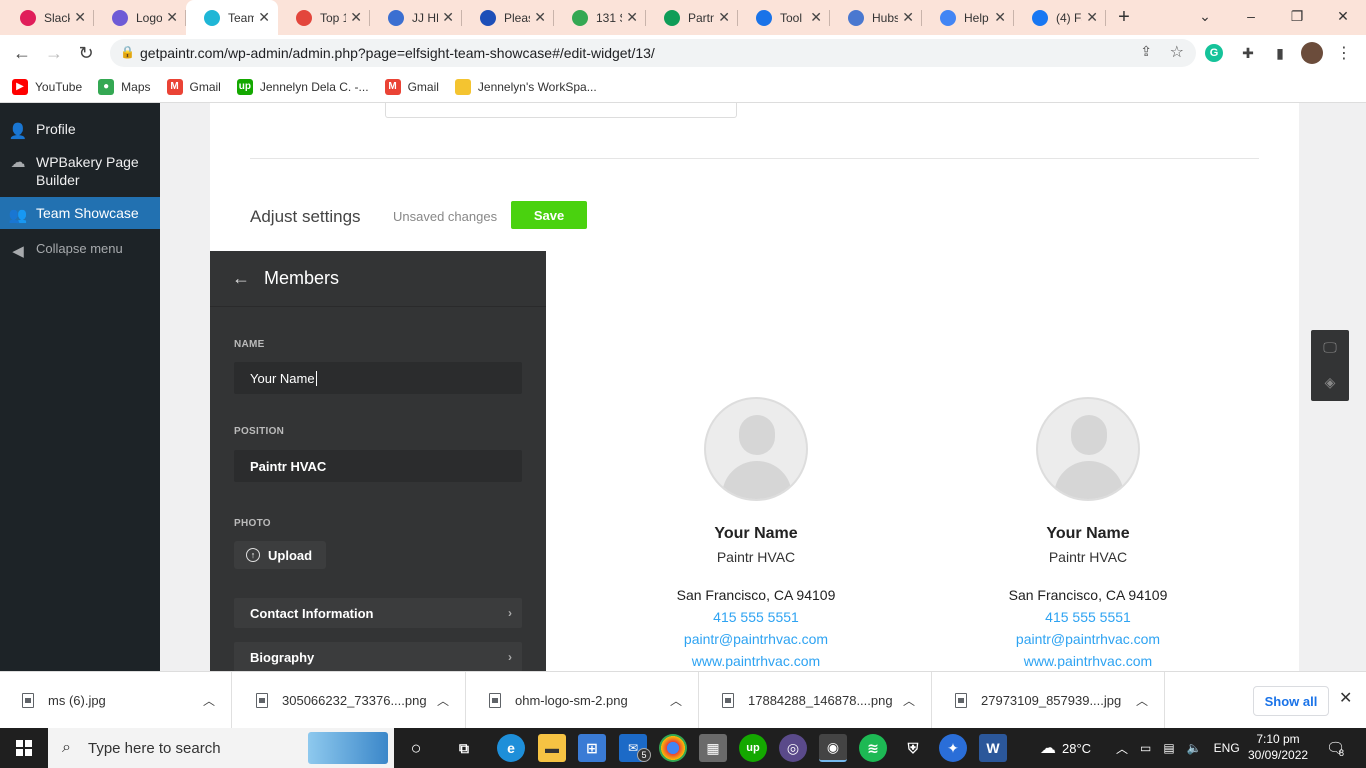 The width and height of the screenshot is (1366, 768). I want to click on browser-tab: Top 1 ✕, so click(324, 17).